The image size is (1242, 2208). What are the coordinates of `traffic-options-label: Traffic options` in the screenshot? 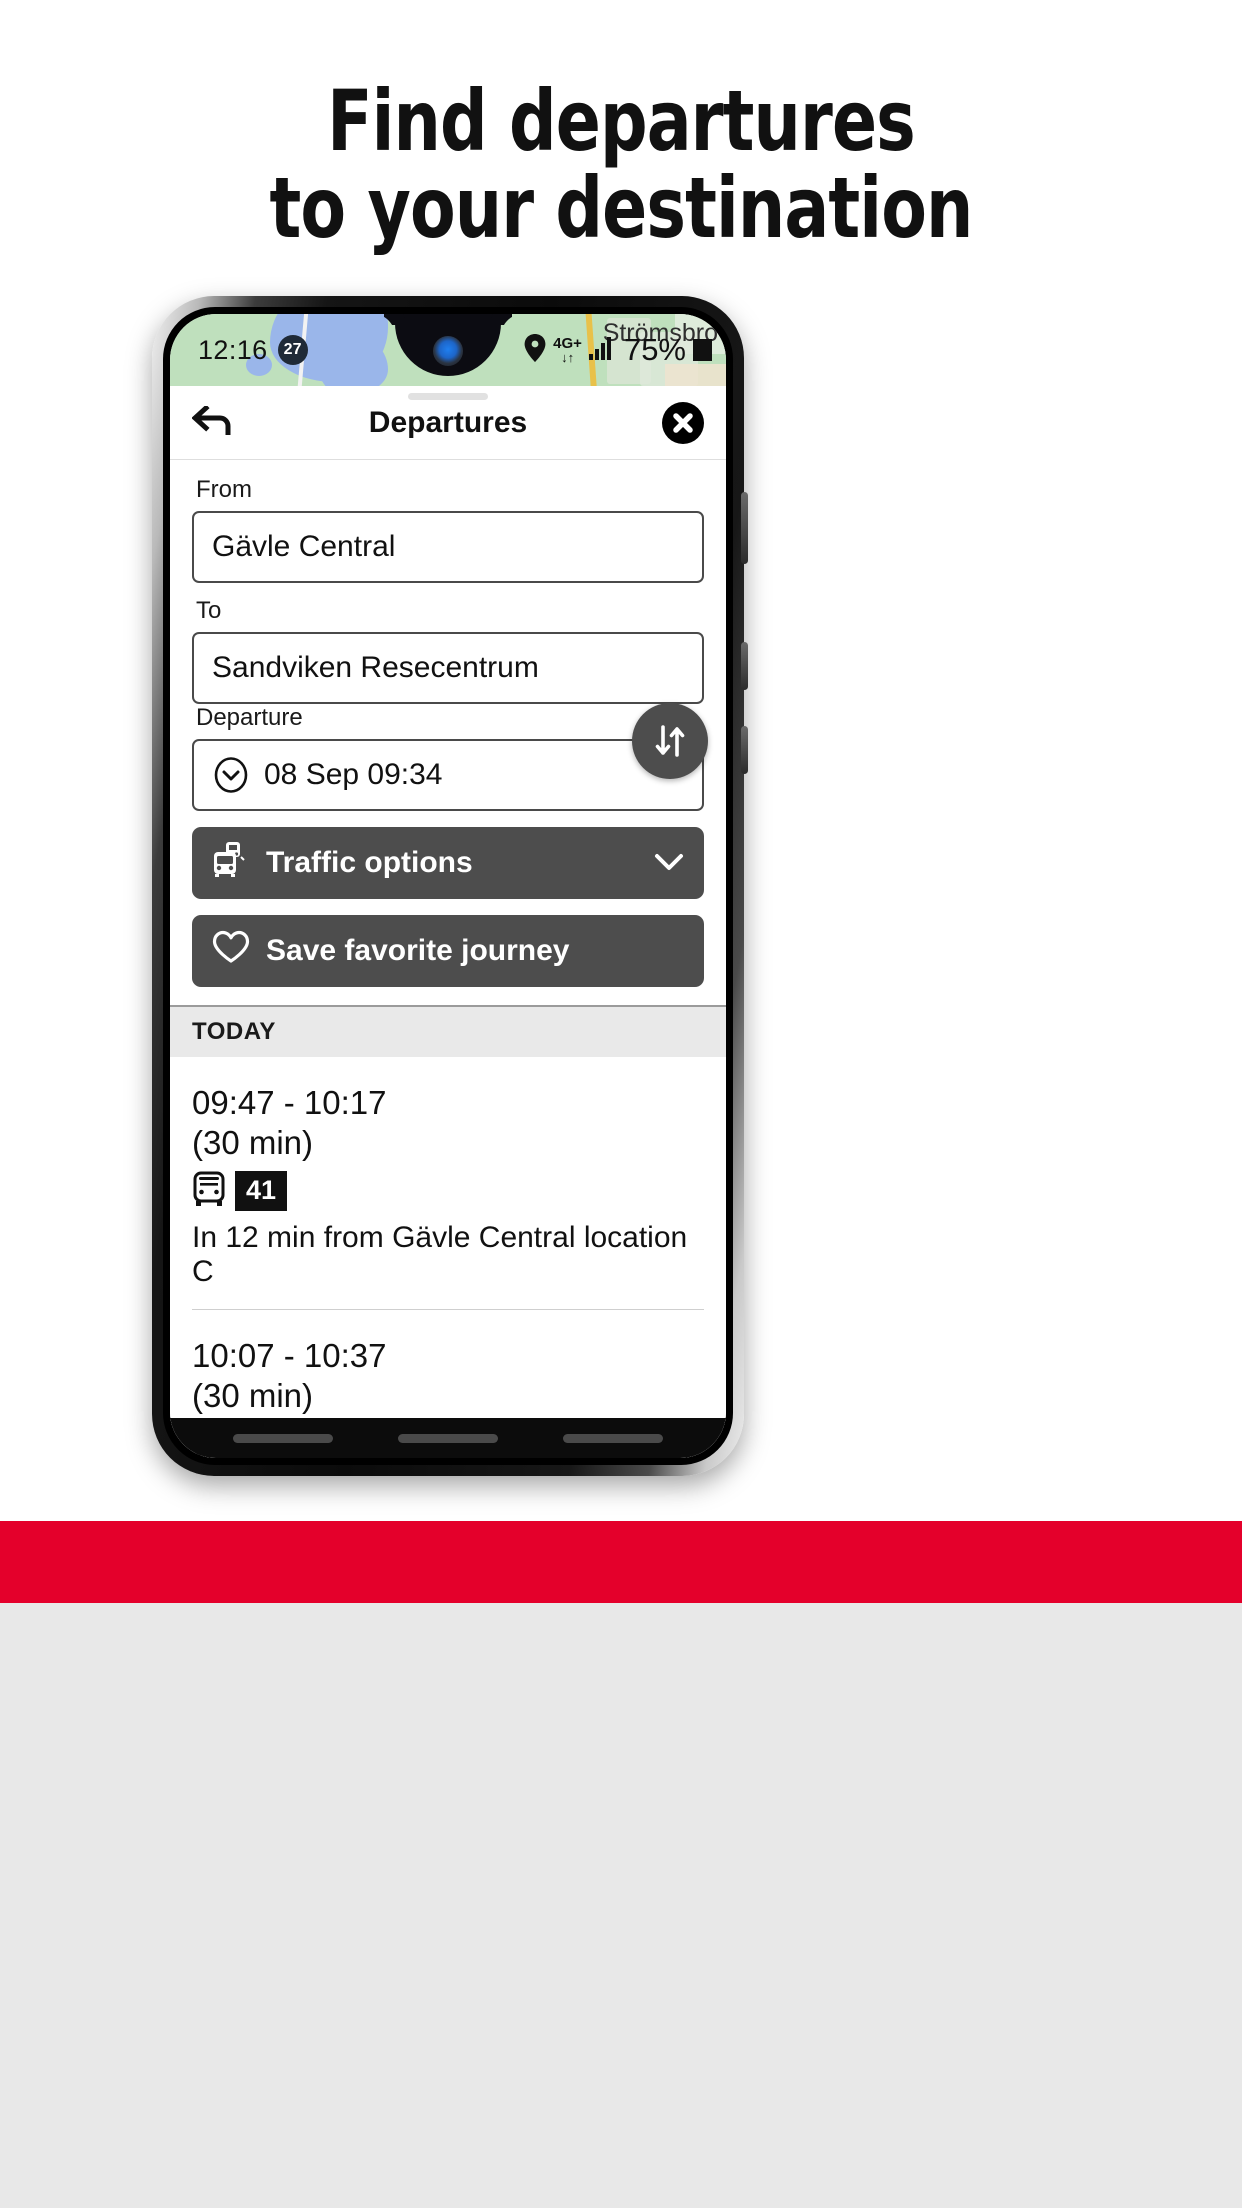 It's located at (369, 862).